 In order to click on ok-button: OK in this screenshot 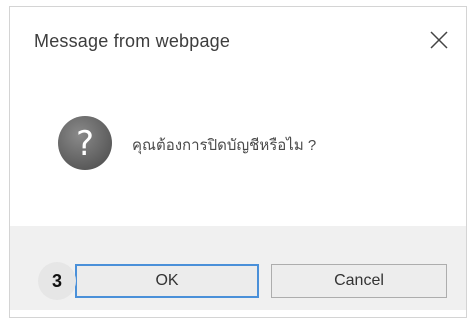, I will do `click(167, 281)`.